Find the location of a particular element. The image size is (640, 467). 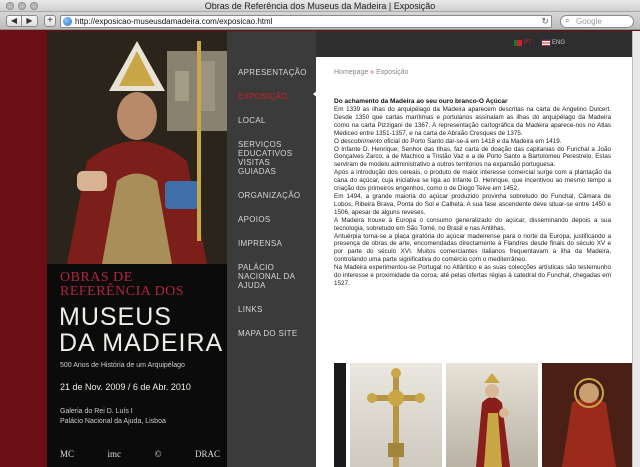

obras-line-2: REFERÊNCIA DOS is located at coordinates (122, 291).